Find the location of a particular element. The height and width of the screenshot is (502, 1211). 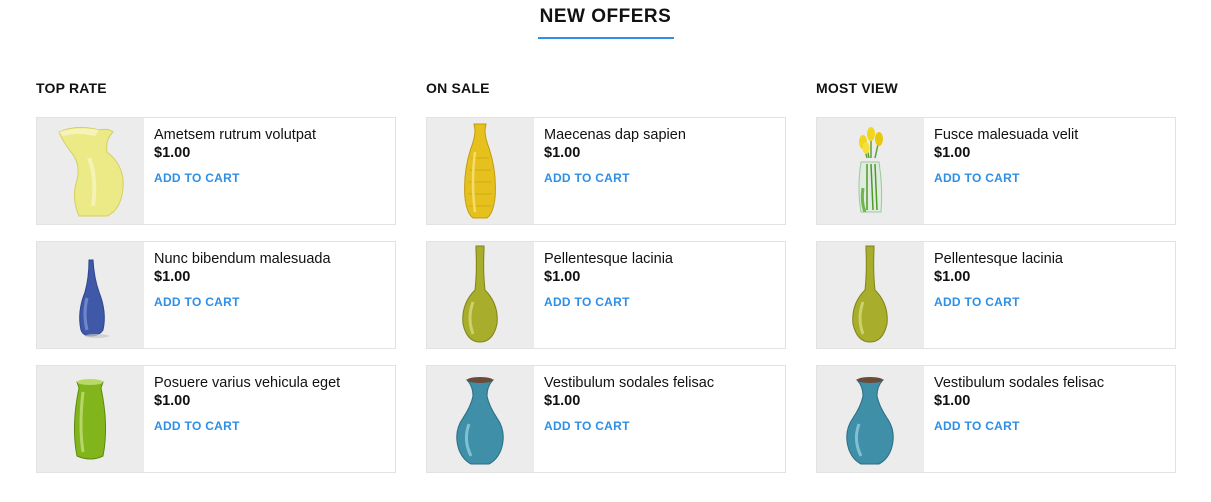

column-heading: MOST VIEW is located at coordinates (857, 88).